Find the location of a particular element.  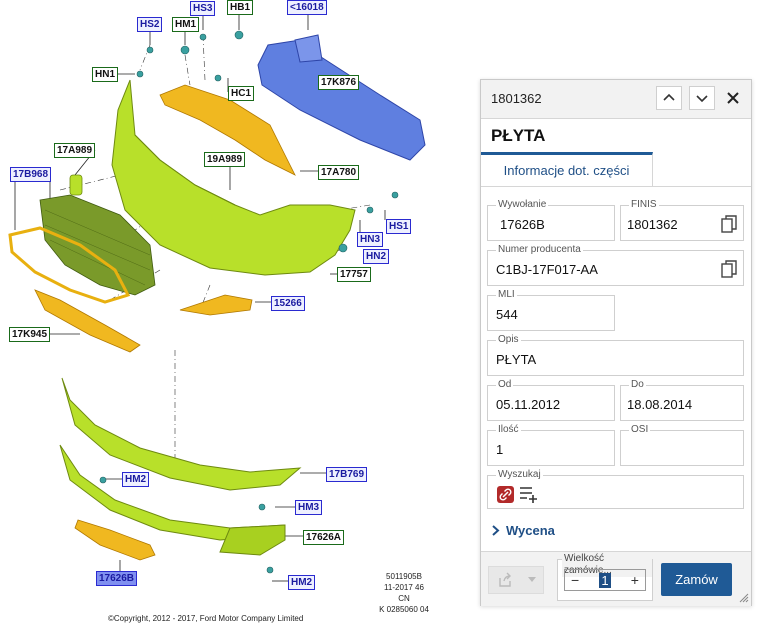

part-title: PŁYTA is located at coordinates (518, 135).